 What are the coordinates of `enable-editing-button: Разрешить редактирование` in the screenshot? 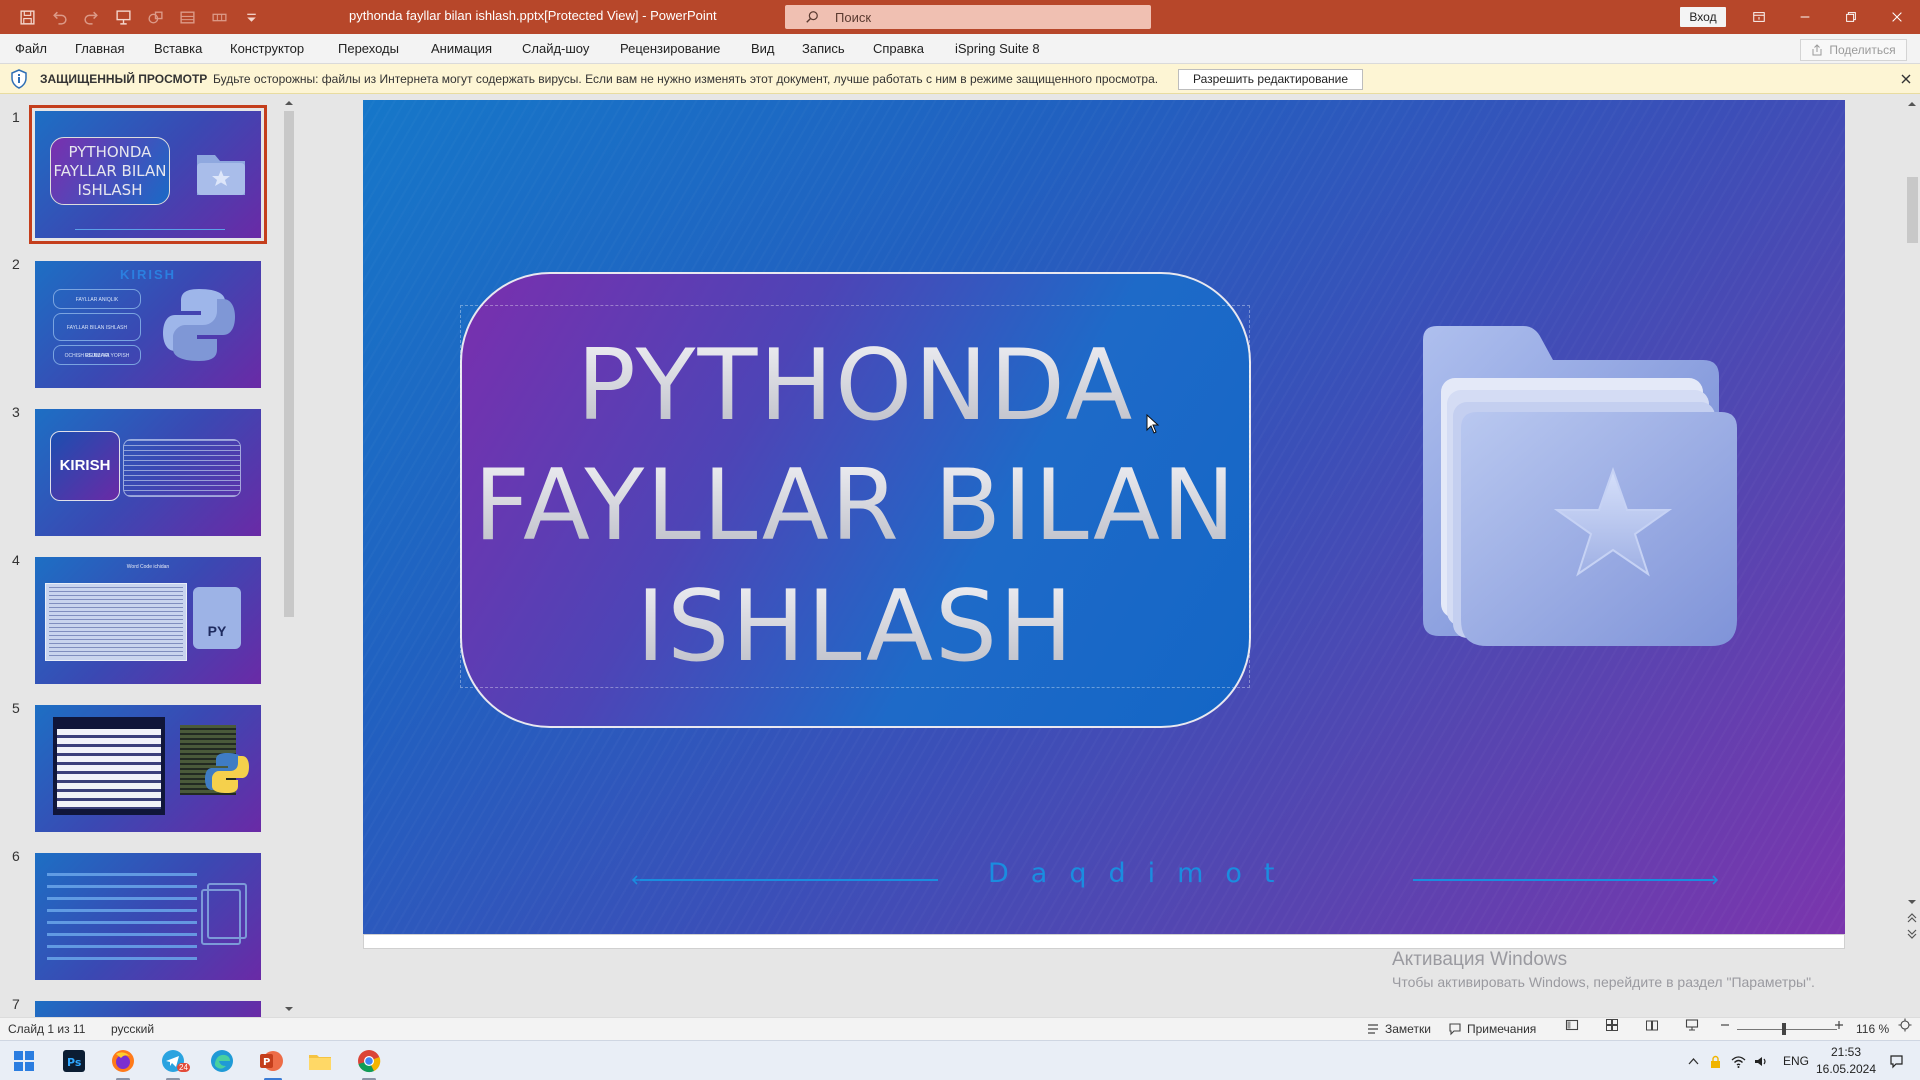 It's located at (1270, 79).